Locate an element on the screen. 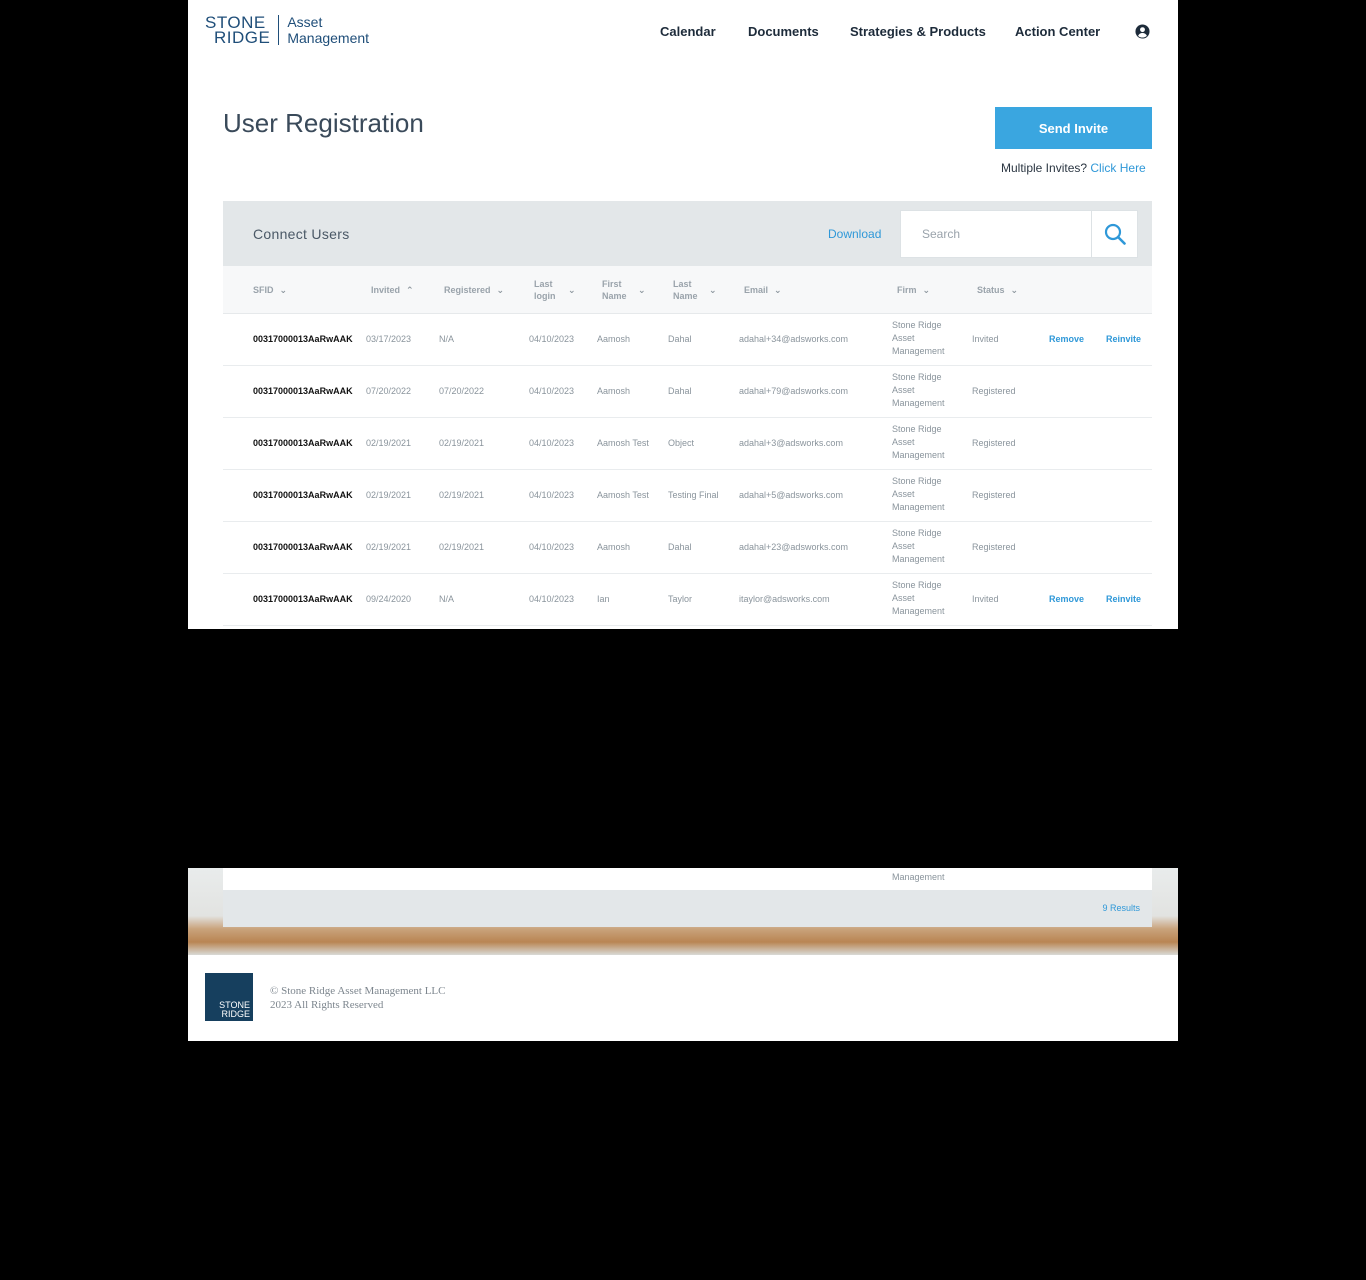  nav-calendar: Calendar is located at coordinates (688, 31).